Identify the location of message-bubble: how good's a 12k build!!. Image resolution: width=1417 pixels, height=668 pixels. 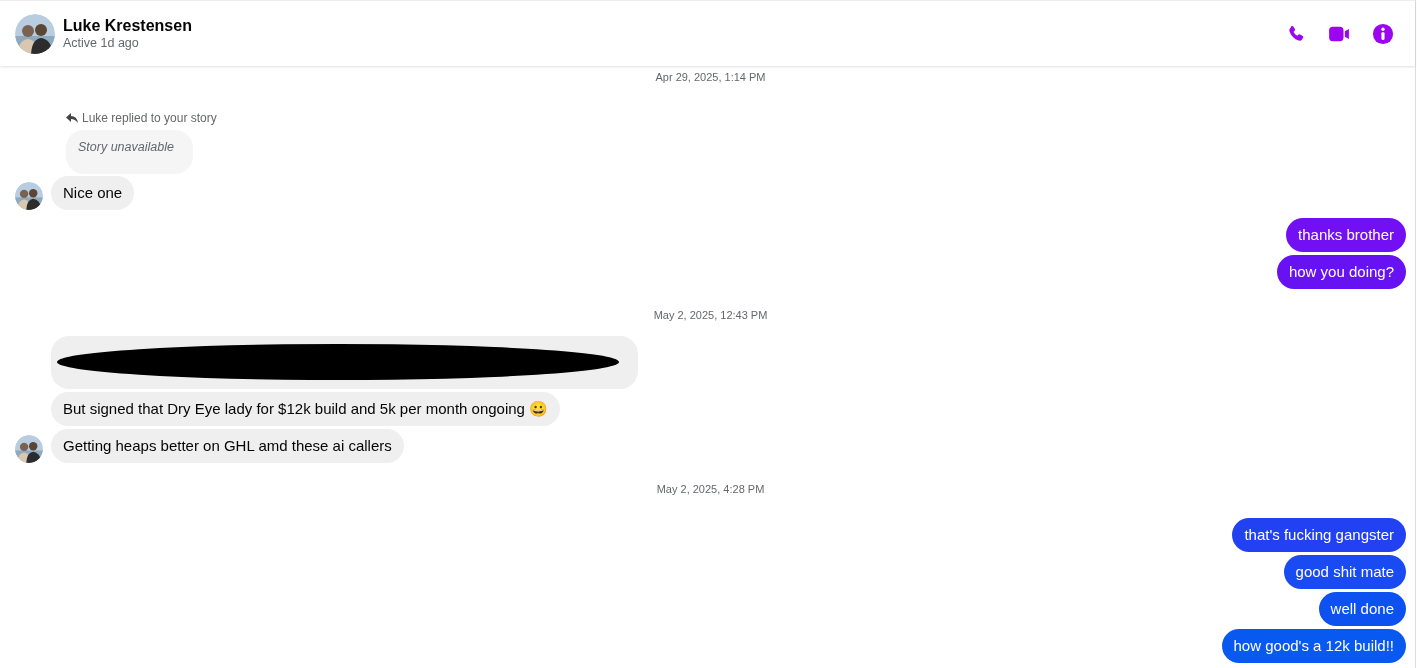
(1313, 646).